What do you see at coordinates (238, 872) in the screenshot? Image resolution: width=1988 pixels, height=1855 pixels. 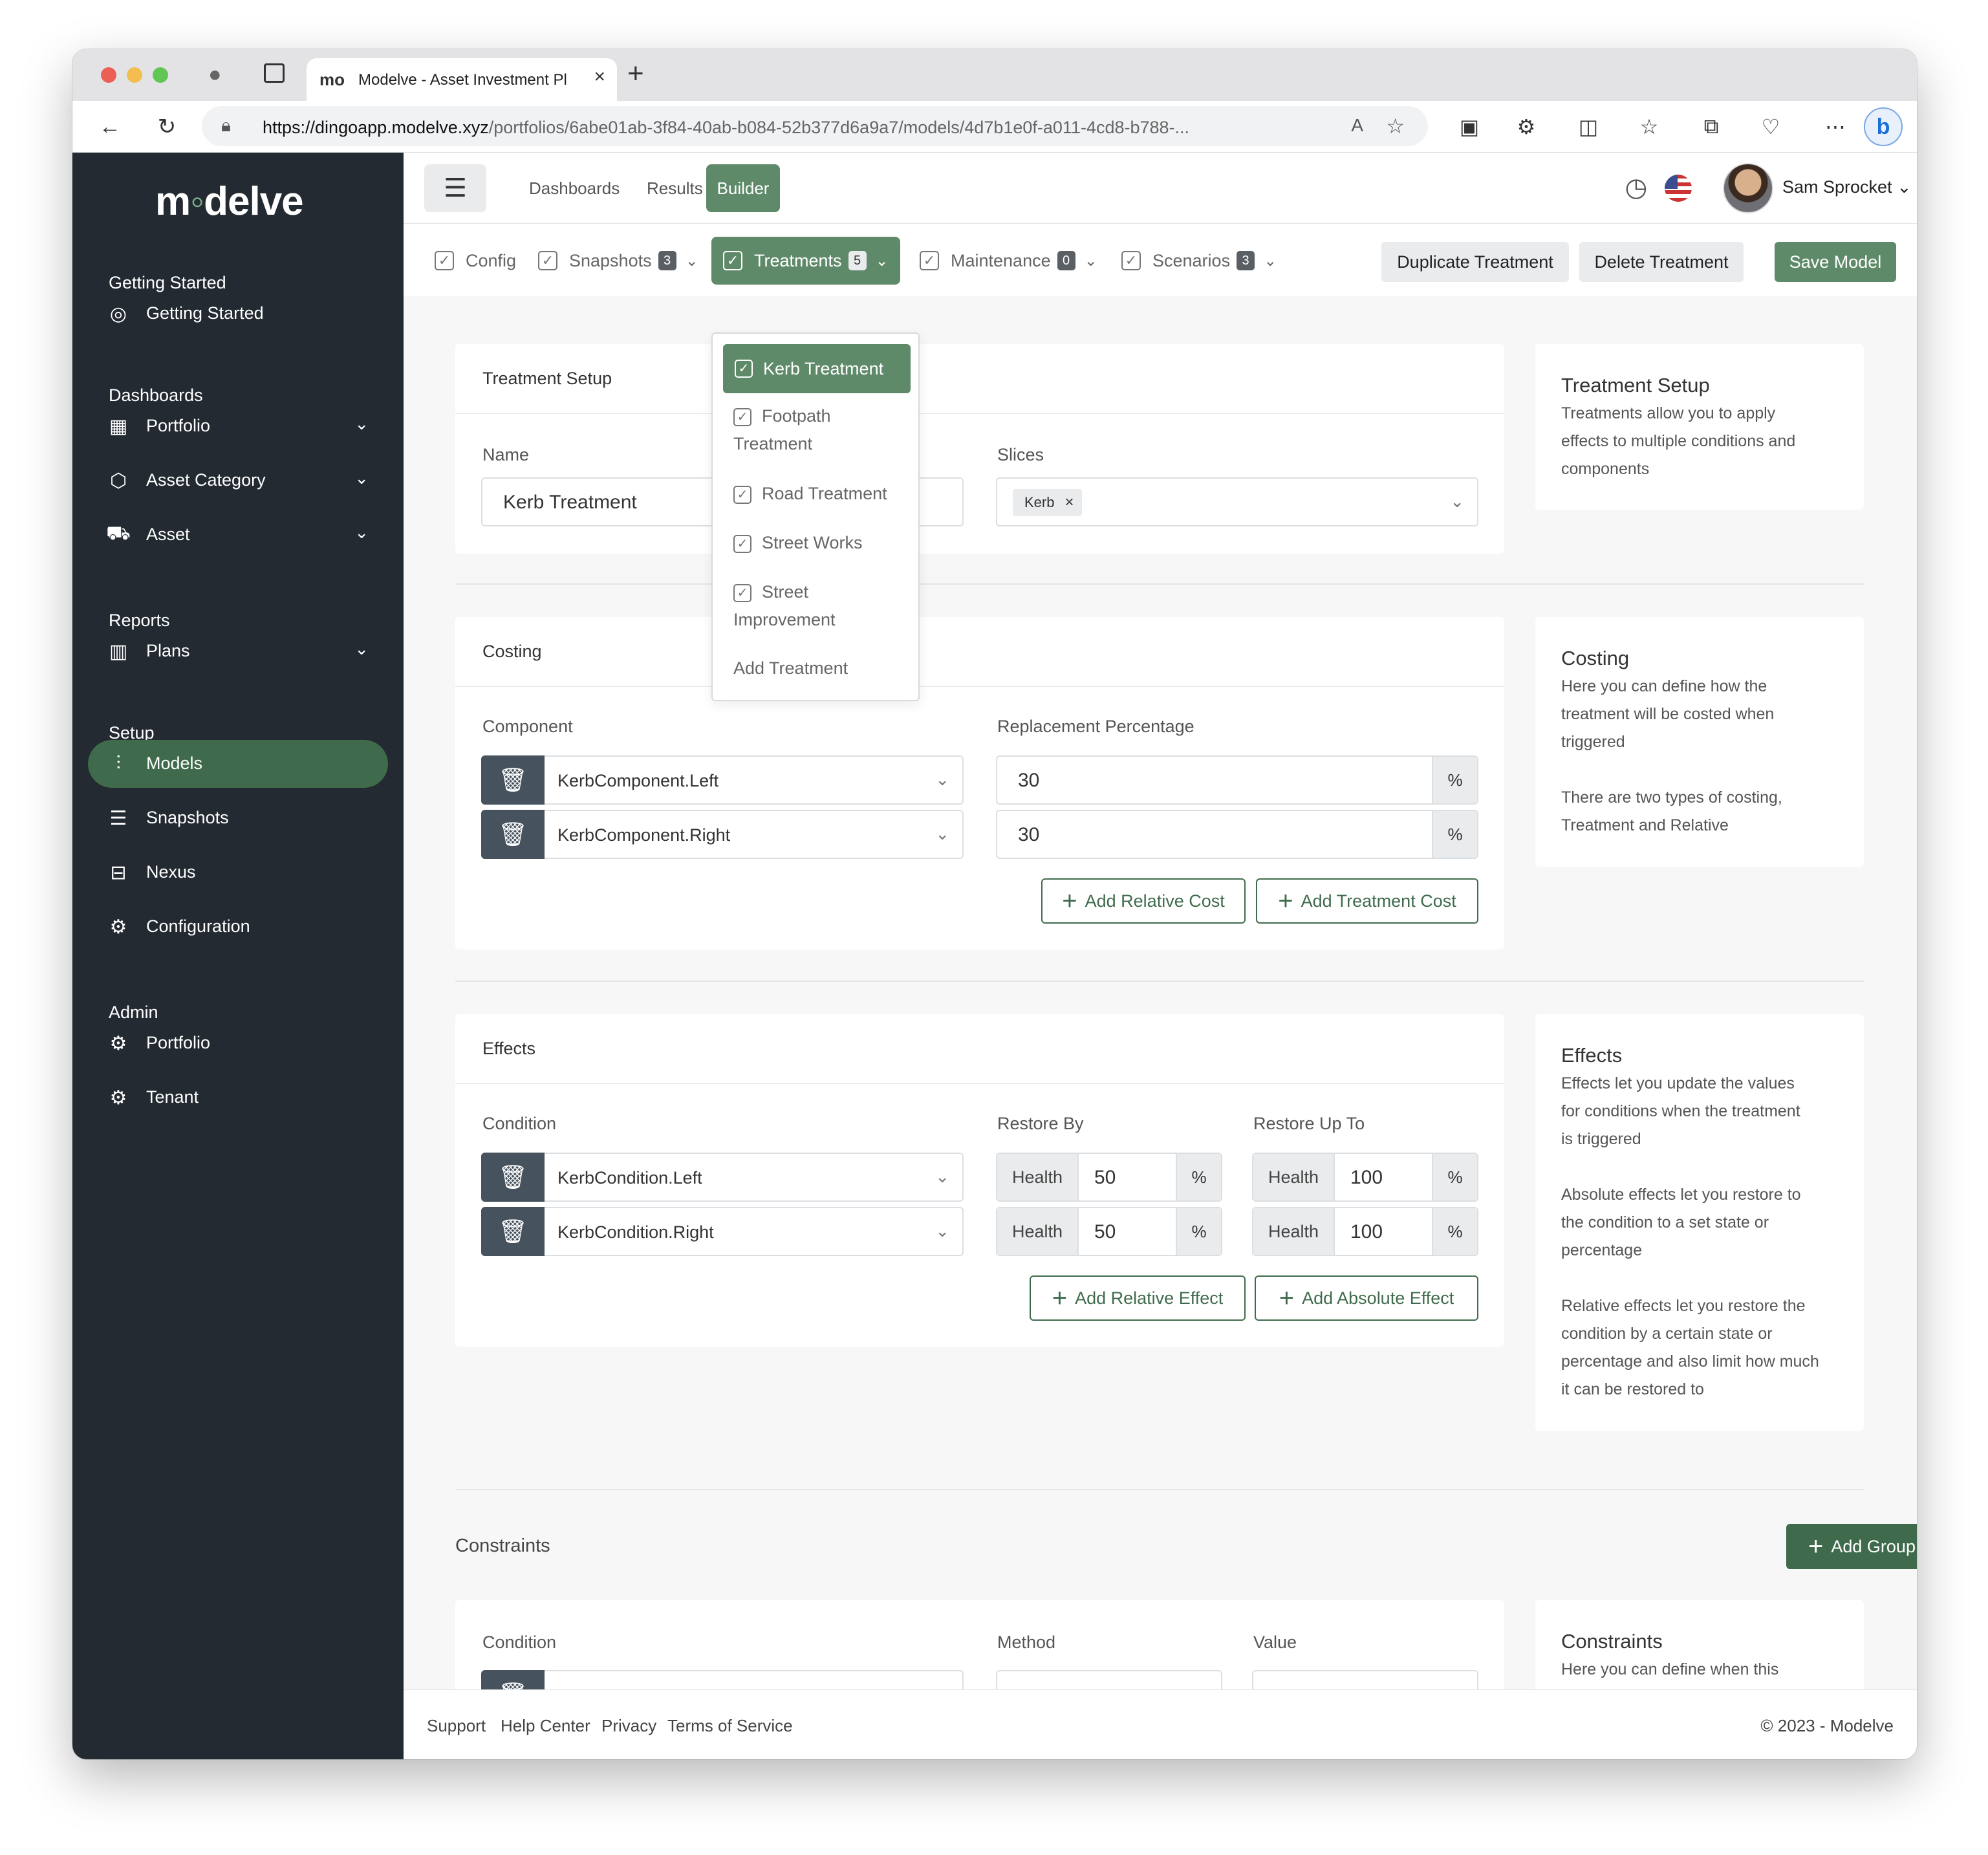 I see `sidebar-item-nexus: ⊟ Nexus` at bounding box center [238, 872].